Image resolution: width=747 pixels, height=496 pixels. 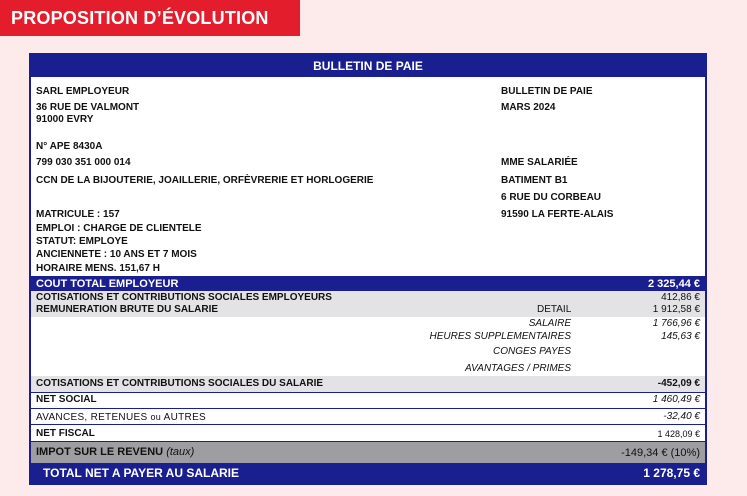 What do you see at coordinates (518, 368) in the screenshot?
I see `avantages-label: AVANTAGES / PRIMES` at bounding box center [518, 368].